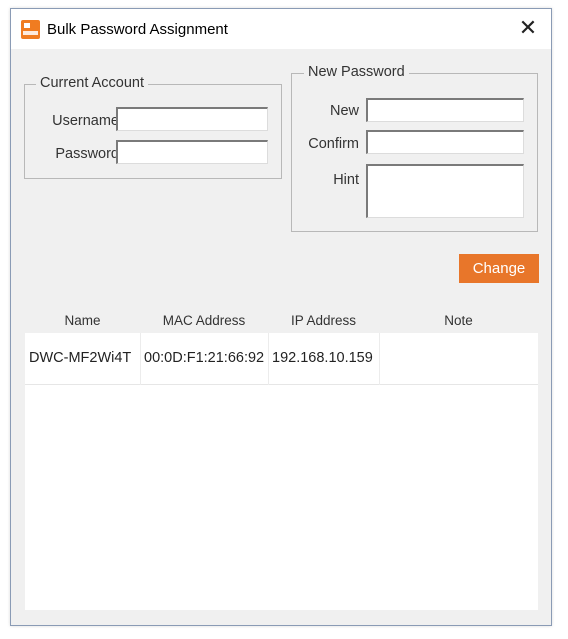  Describe the element at coordinates (346, 180) in the screenshot. I see `hint-label: Hint` at that location.